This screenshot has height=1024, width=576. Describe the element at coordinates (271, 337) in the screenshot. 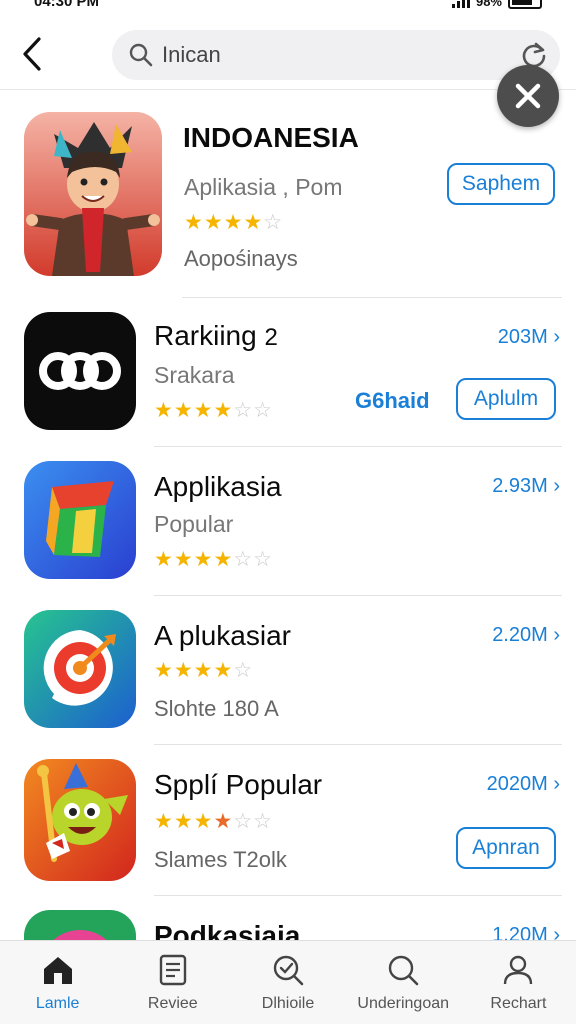

I see `rank-number: 2` at that location.